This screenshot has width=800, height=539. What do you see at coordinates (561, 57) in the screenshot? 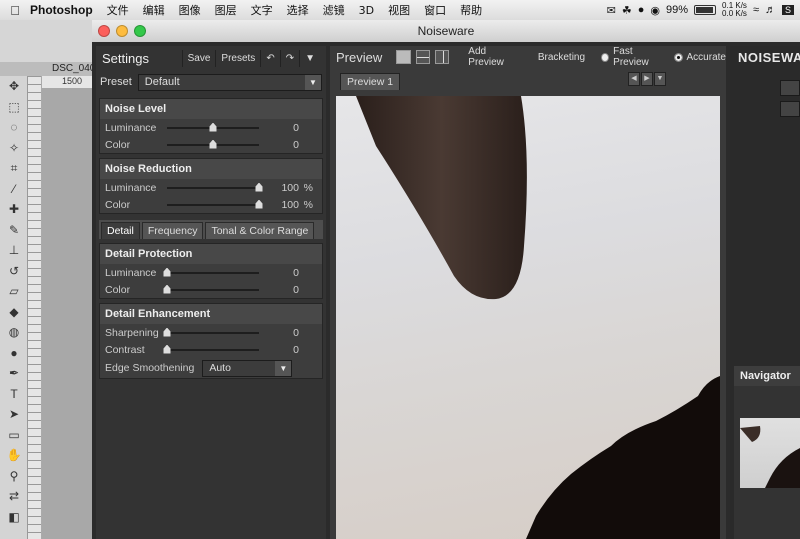
I see `bracketing-button: Bracketing` at bounding box center [561, 57].